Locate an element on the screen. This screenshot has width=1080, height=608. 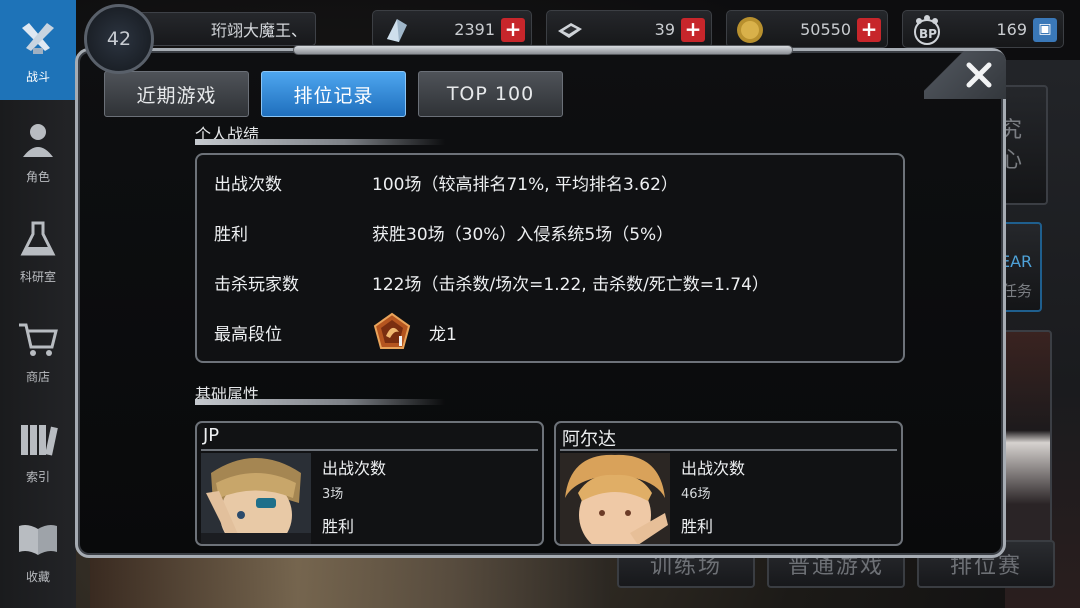
close-icon is located at coordinates (979, 75).